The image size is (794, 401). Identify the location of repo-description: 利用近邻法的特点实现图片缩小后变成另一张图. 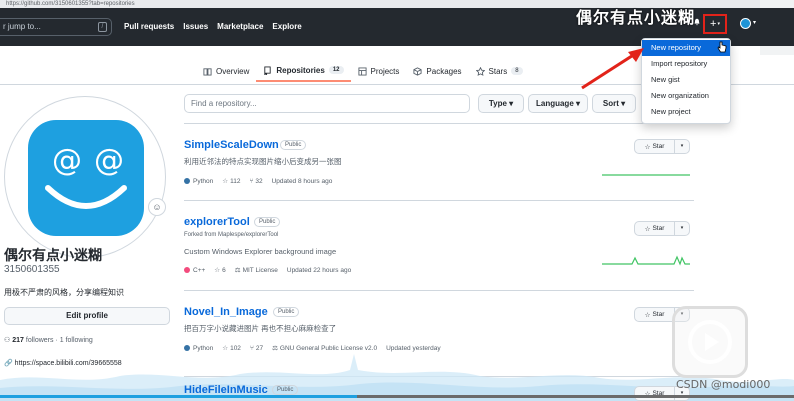
(263, 161).